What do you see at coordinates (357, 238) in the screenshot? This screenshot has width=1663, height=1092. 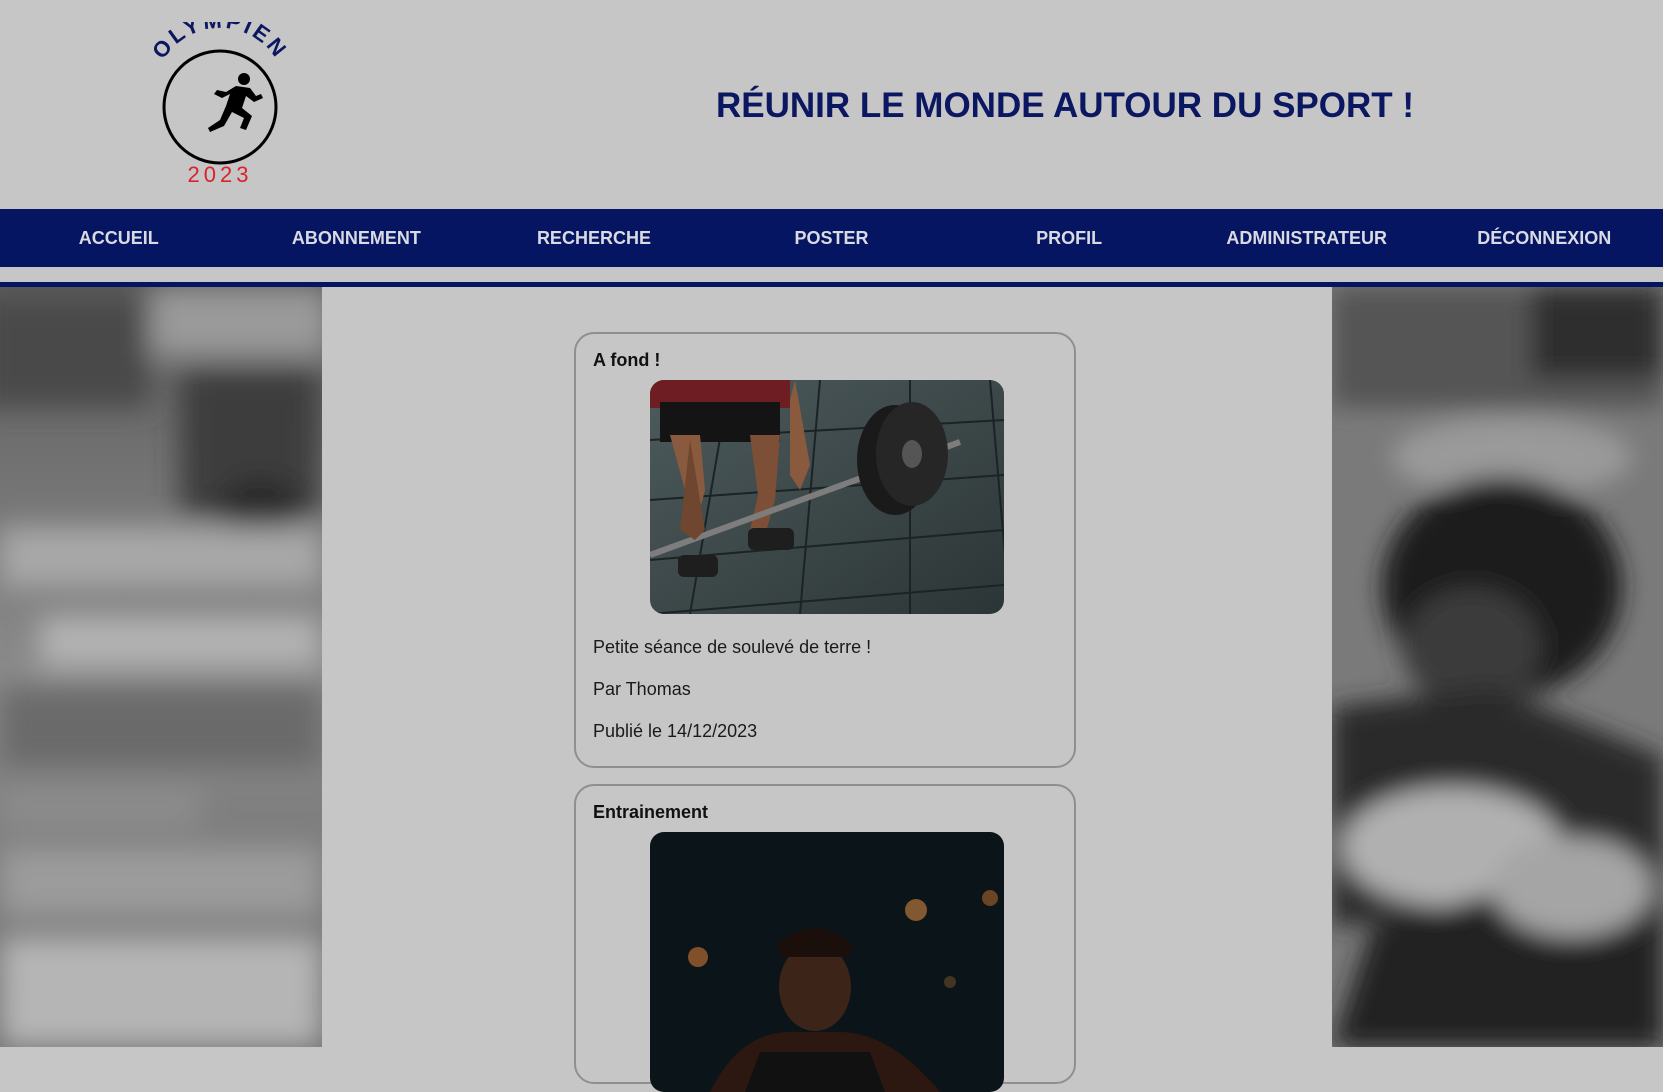 I see `nav-item-abonnement: ABONNEMENT` at bounding box center [357, 238].